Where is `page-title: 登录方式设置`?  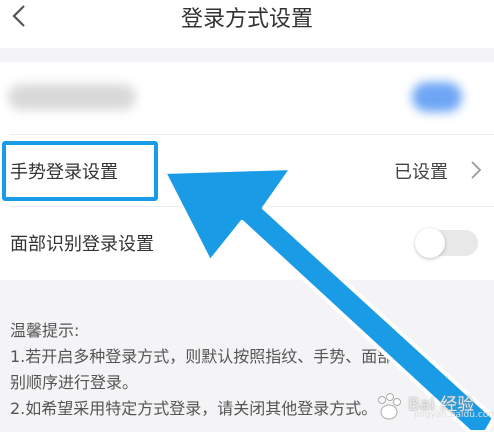
page-title: 登录方式设置 is located at coordinates (246, 19).